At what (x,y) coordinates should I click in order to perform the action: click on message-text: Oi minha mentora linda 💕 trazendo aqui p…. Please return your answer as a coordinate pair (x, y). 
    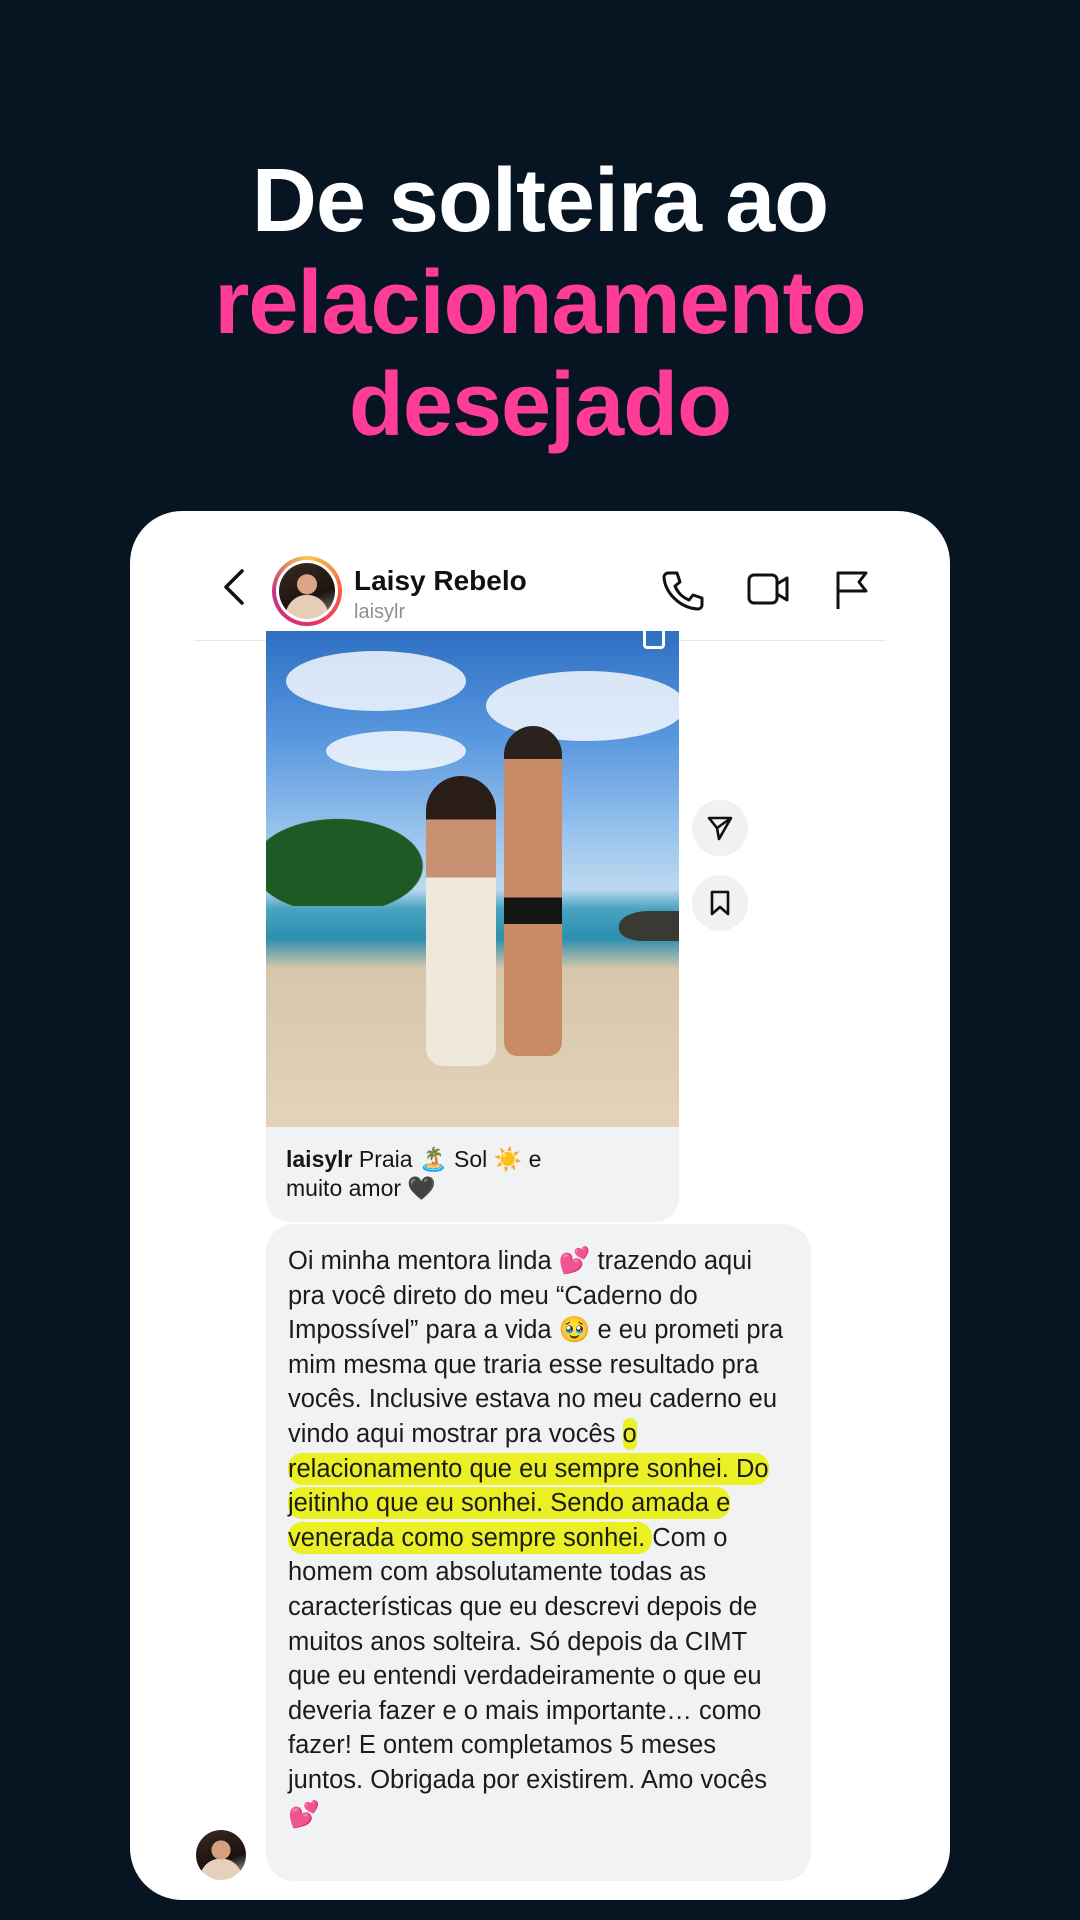
    Looking at the image, I should click on (538, 1538).